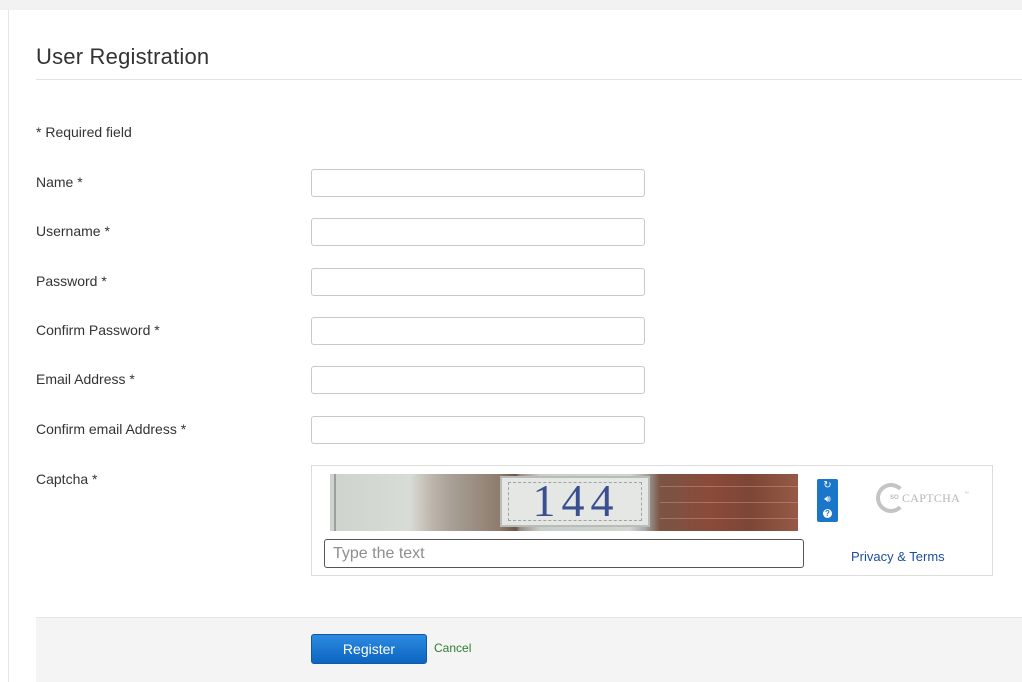 The width and height of the screenshot is (1022, 682). Describe the element at coordinates (529, 649) in the screenshot. I see `form-actions-bar` at that location.